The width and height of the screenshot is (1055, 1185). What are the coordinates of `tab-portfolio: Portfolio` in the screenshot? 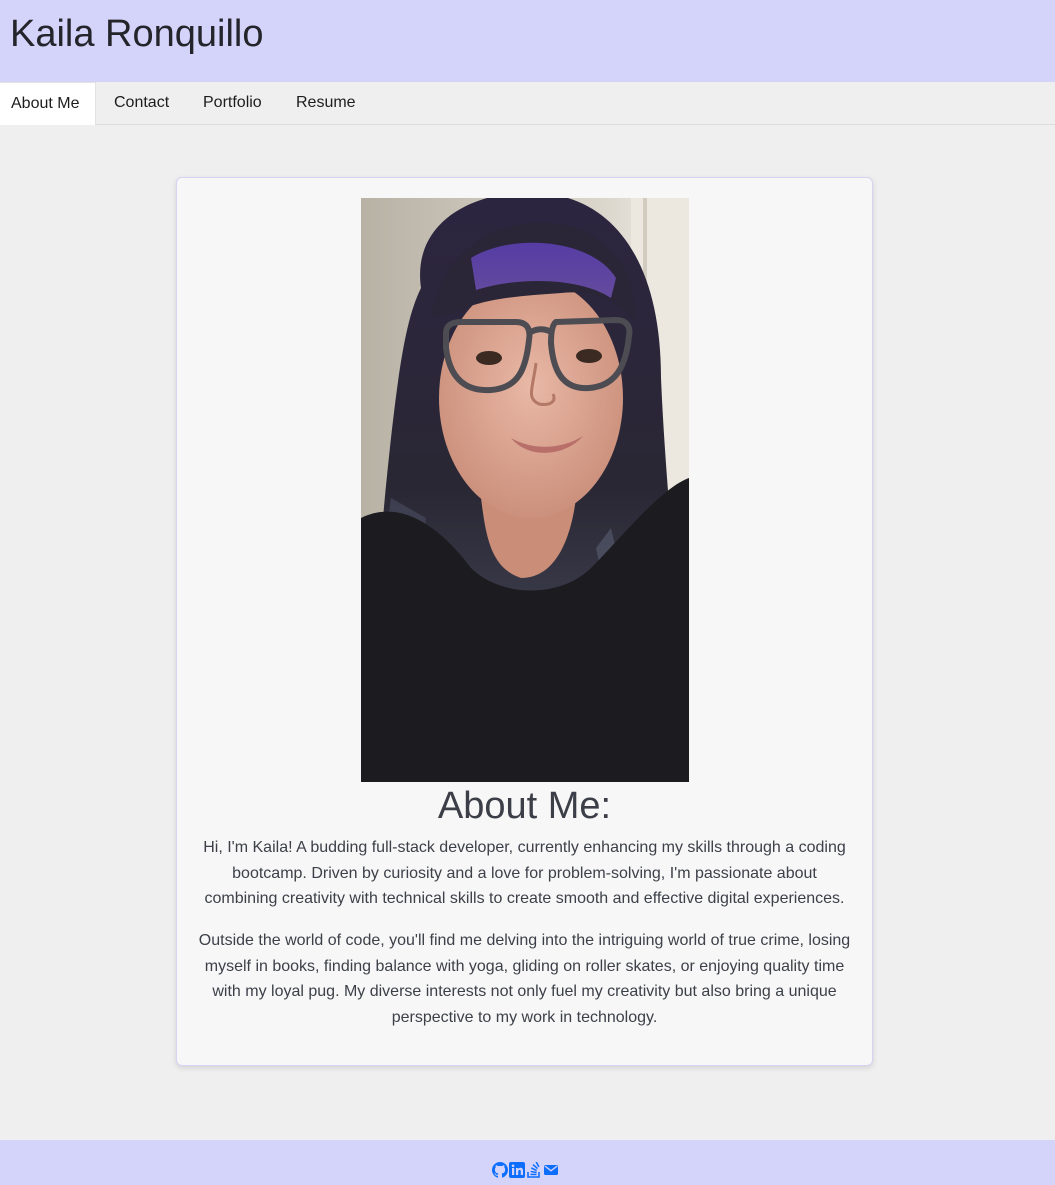 It's located at (232, 103).